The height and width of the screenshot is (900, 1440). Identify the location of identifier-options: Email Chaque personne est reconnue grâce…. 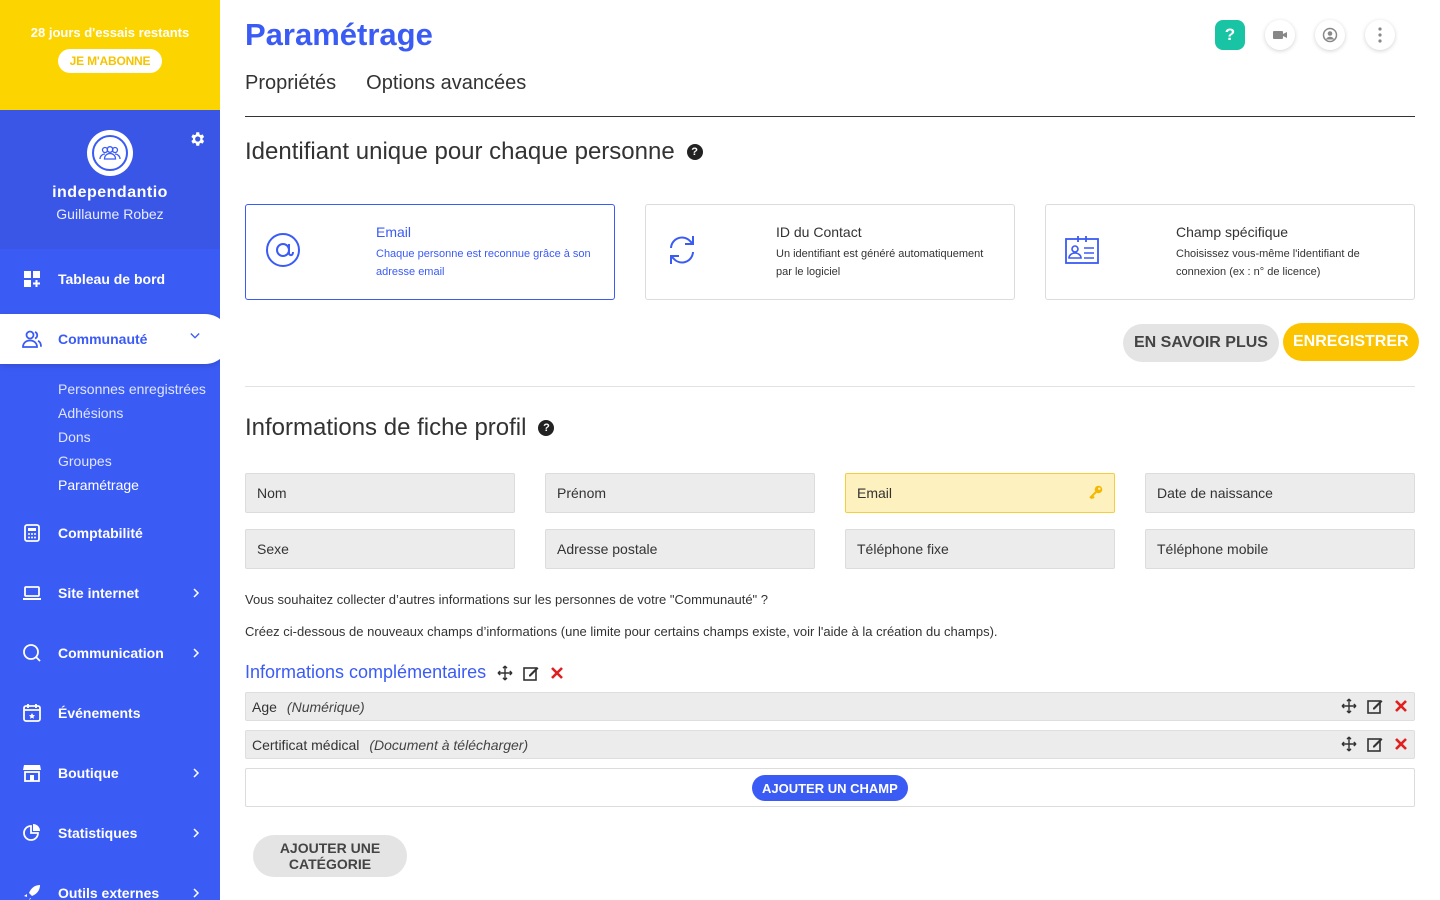
(830, 252).